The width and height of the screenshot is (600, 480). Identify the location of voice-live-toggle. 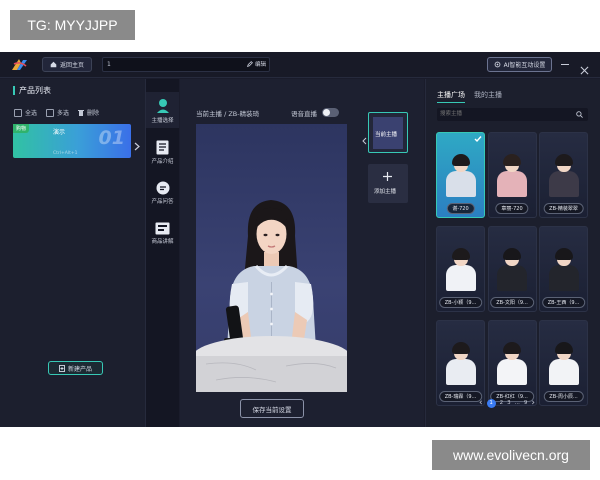
(330, 112).